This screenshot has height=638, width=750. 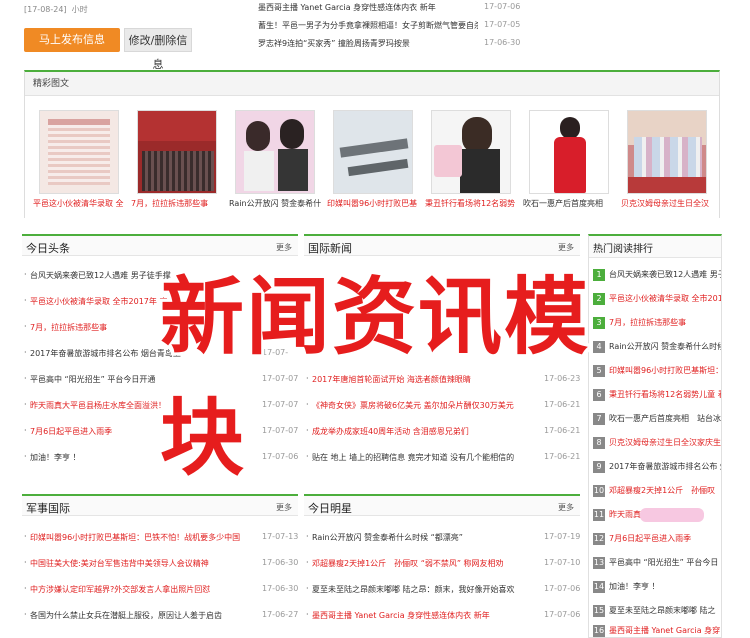 I want to click on gallery-caption: Rain公开放闪 赞金泰希什, so click(x=279, y=203).